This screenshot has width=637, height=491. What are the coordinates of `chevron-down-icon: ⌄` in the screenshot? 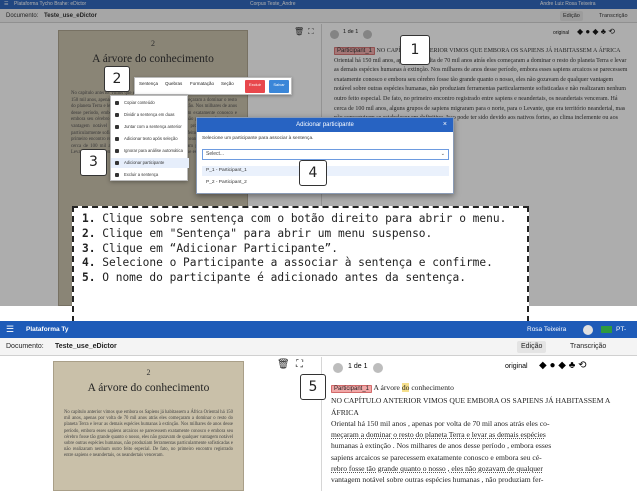 It's located at (442, 154).